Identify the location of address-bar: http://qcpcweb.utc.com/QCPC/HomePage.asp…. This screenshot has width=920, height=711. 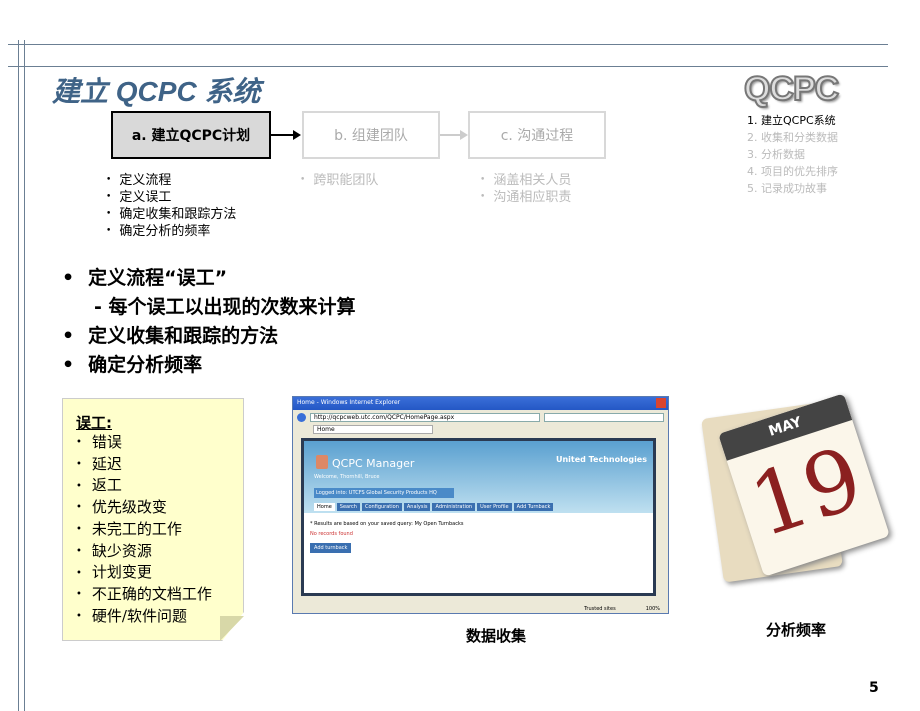
(425, 417).